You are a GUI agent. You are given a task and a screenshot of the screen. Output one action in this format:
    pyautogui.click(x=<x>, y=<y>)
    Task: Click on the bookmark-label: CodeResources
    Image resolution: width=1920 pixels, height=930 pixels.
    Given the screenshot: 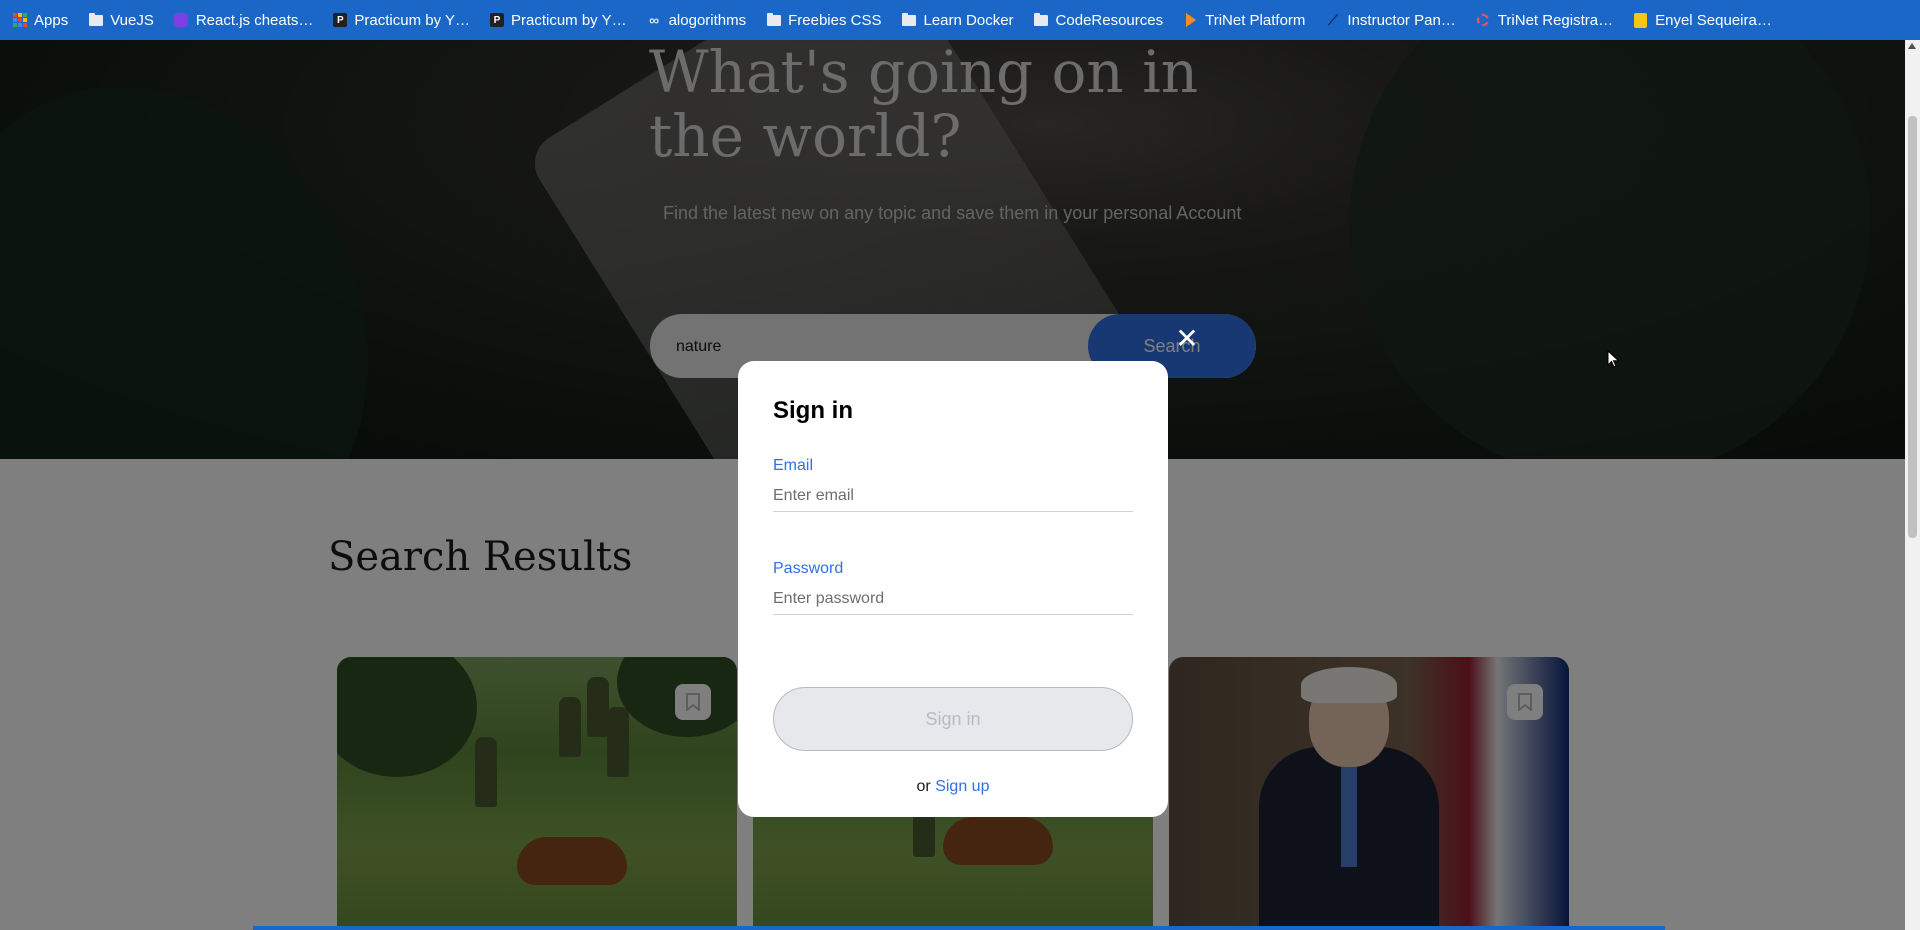 What is the action you would take?
    pyautogui.click(x=1109, y=20)
    